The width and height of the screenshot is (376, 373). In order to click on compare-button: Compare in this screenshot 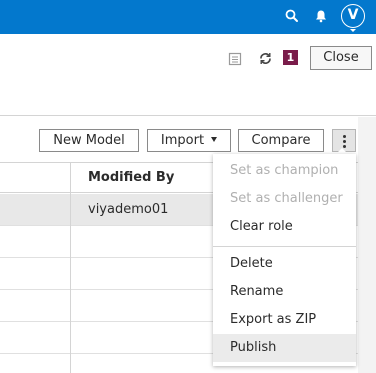, I will do `click(281, 140)`.